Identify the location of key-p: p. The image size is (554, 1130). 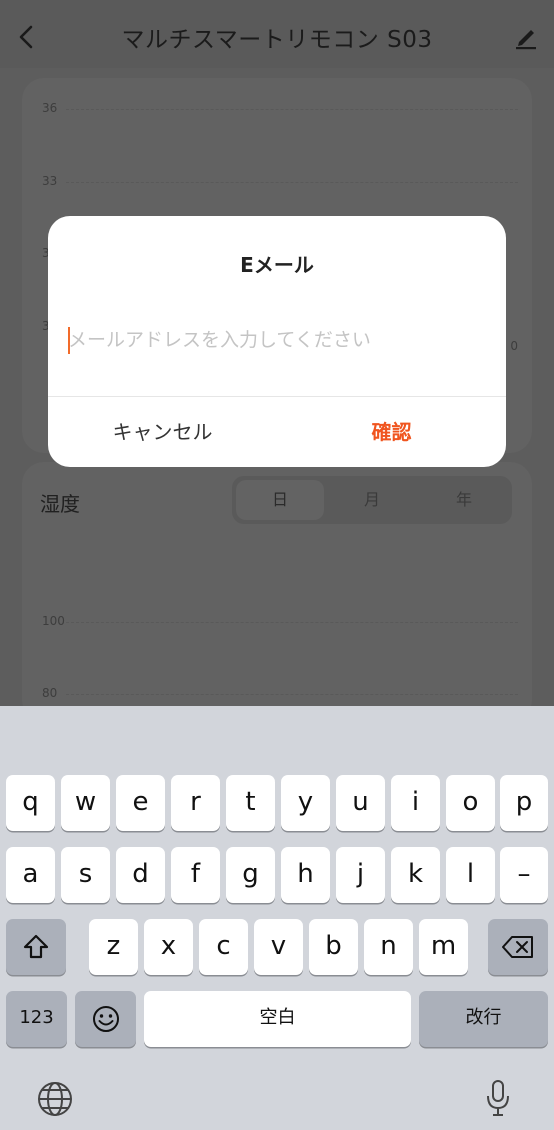
(524, 803).